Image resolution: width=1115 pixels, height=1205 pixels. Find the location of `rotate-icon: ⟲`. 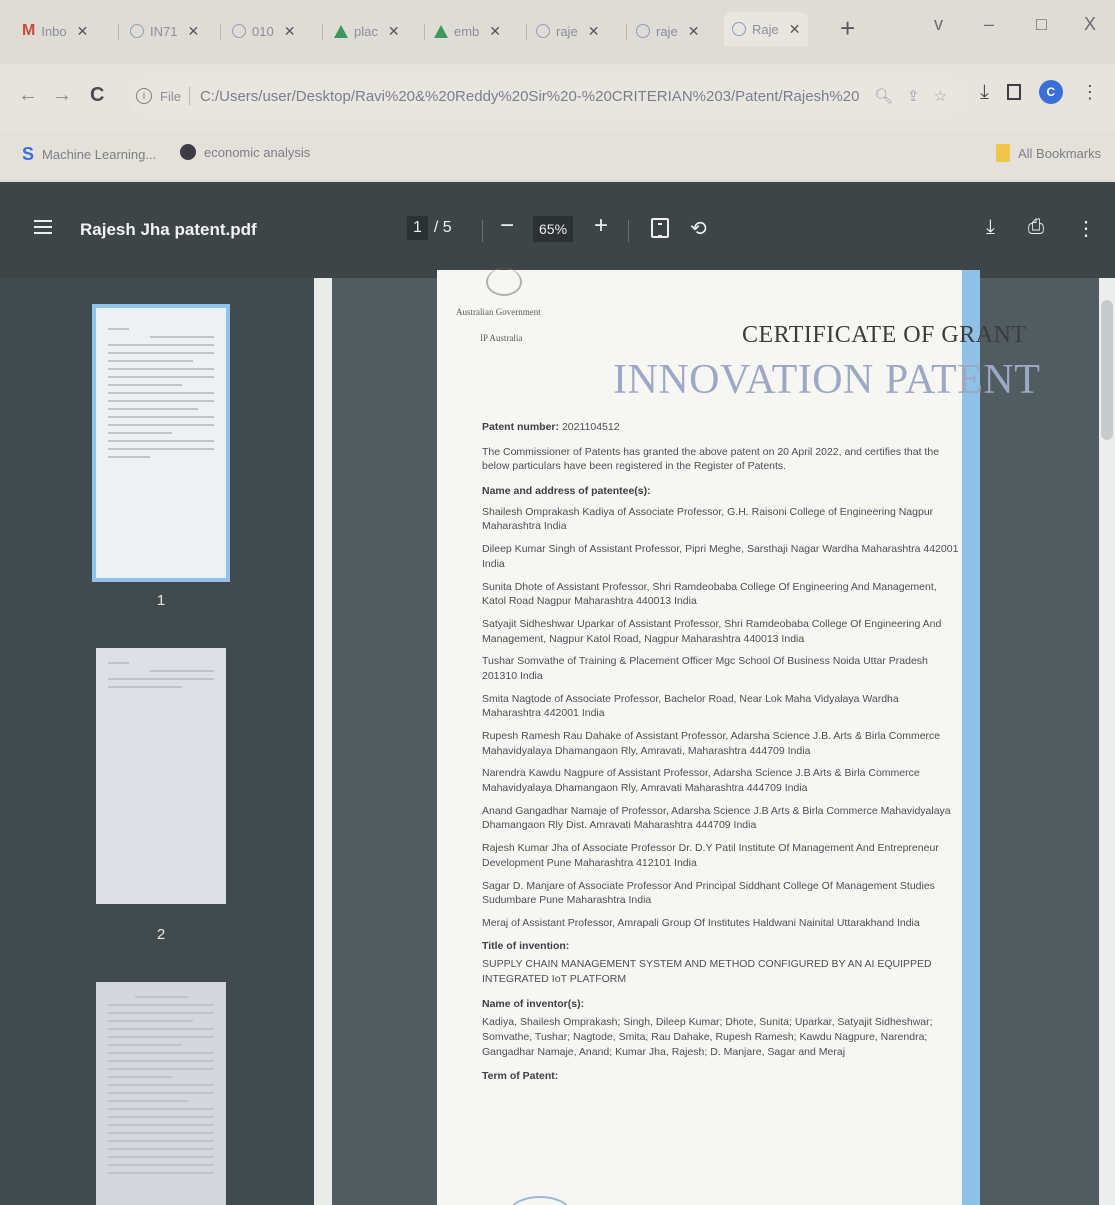

rotate-icon: ⟲ is located at coordinates (698, 228).